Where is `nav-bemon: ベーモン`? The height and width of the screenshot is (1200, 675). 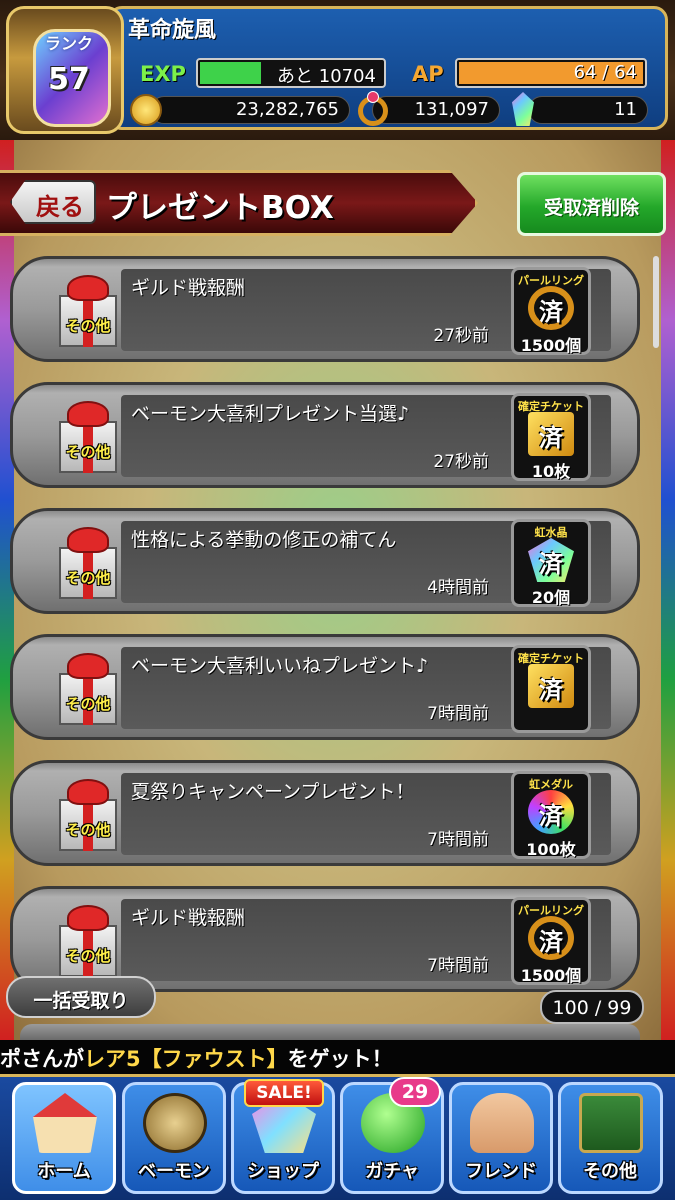
nav-bemon: ベーモン is located at coordinates (174, 1138).